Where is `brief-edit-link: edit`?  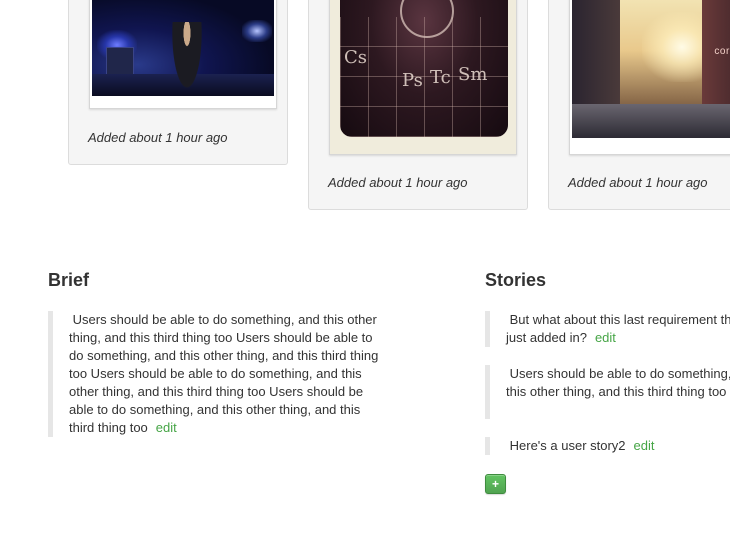
brief-edit-link: edit is located at coordinates (166, 427).